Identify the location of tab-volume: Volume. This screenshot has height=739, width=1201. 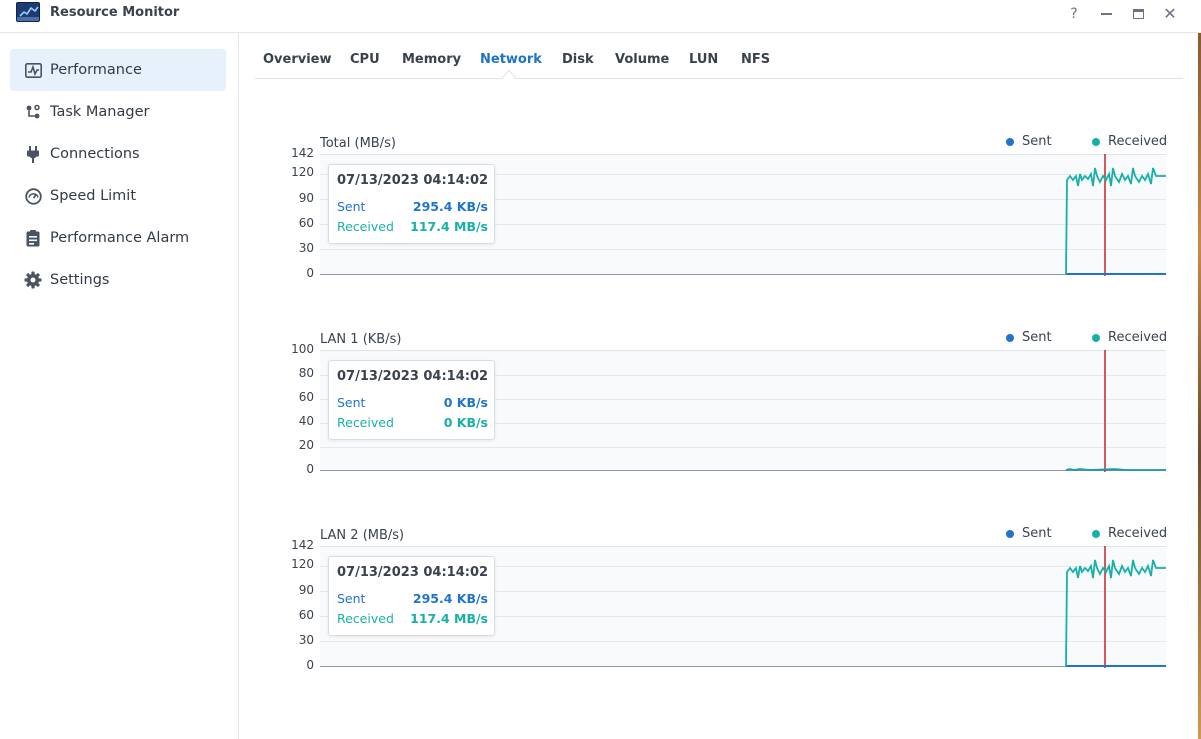
(642, 59).